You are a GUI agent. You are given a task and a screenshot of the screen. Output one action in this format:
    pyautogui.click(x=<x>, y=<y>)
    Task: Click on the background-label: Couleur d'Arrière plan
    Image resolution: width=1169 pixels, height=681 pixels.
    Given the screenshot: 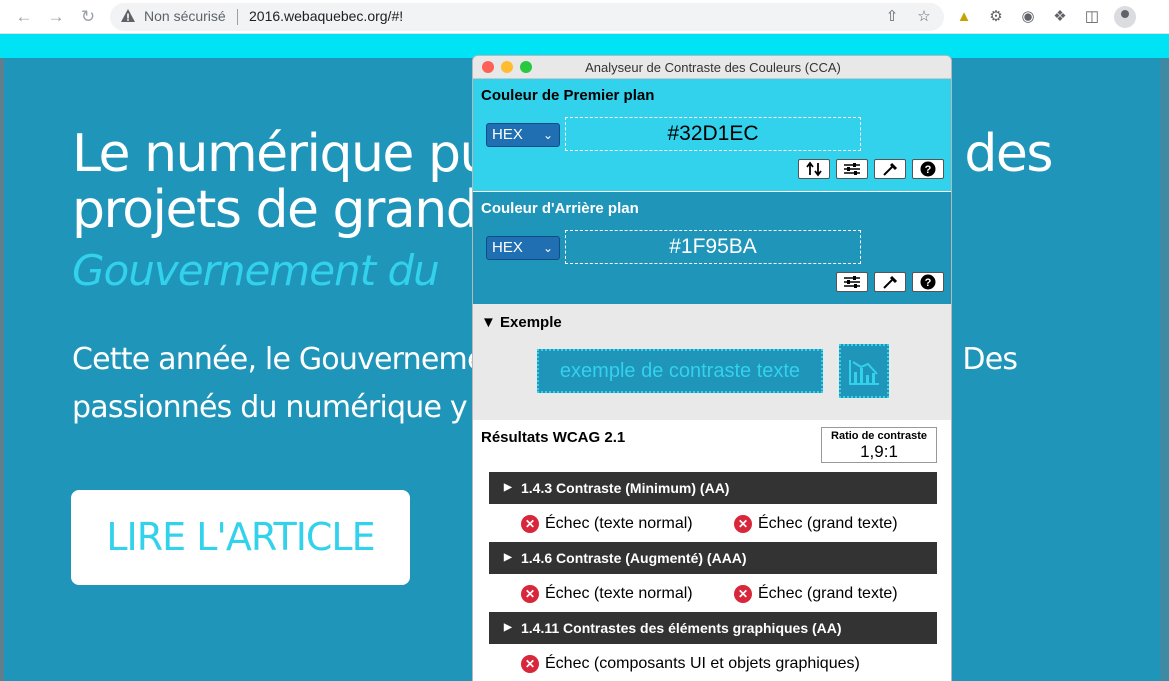 What is the action you would take?
    pyautogui.click(x=560, y=208)
    